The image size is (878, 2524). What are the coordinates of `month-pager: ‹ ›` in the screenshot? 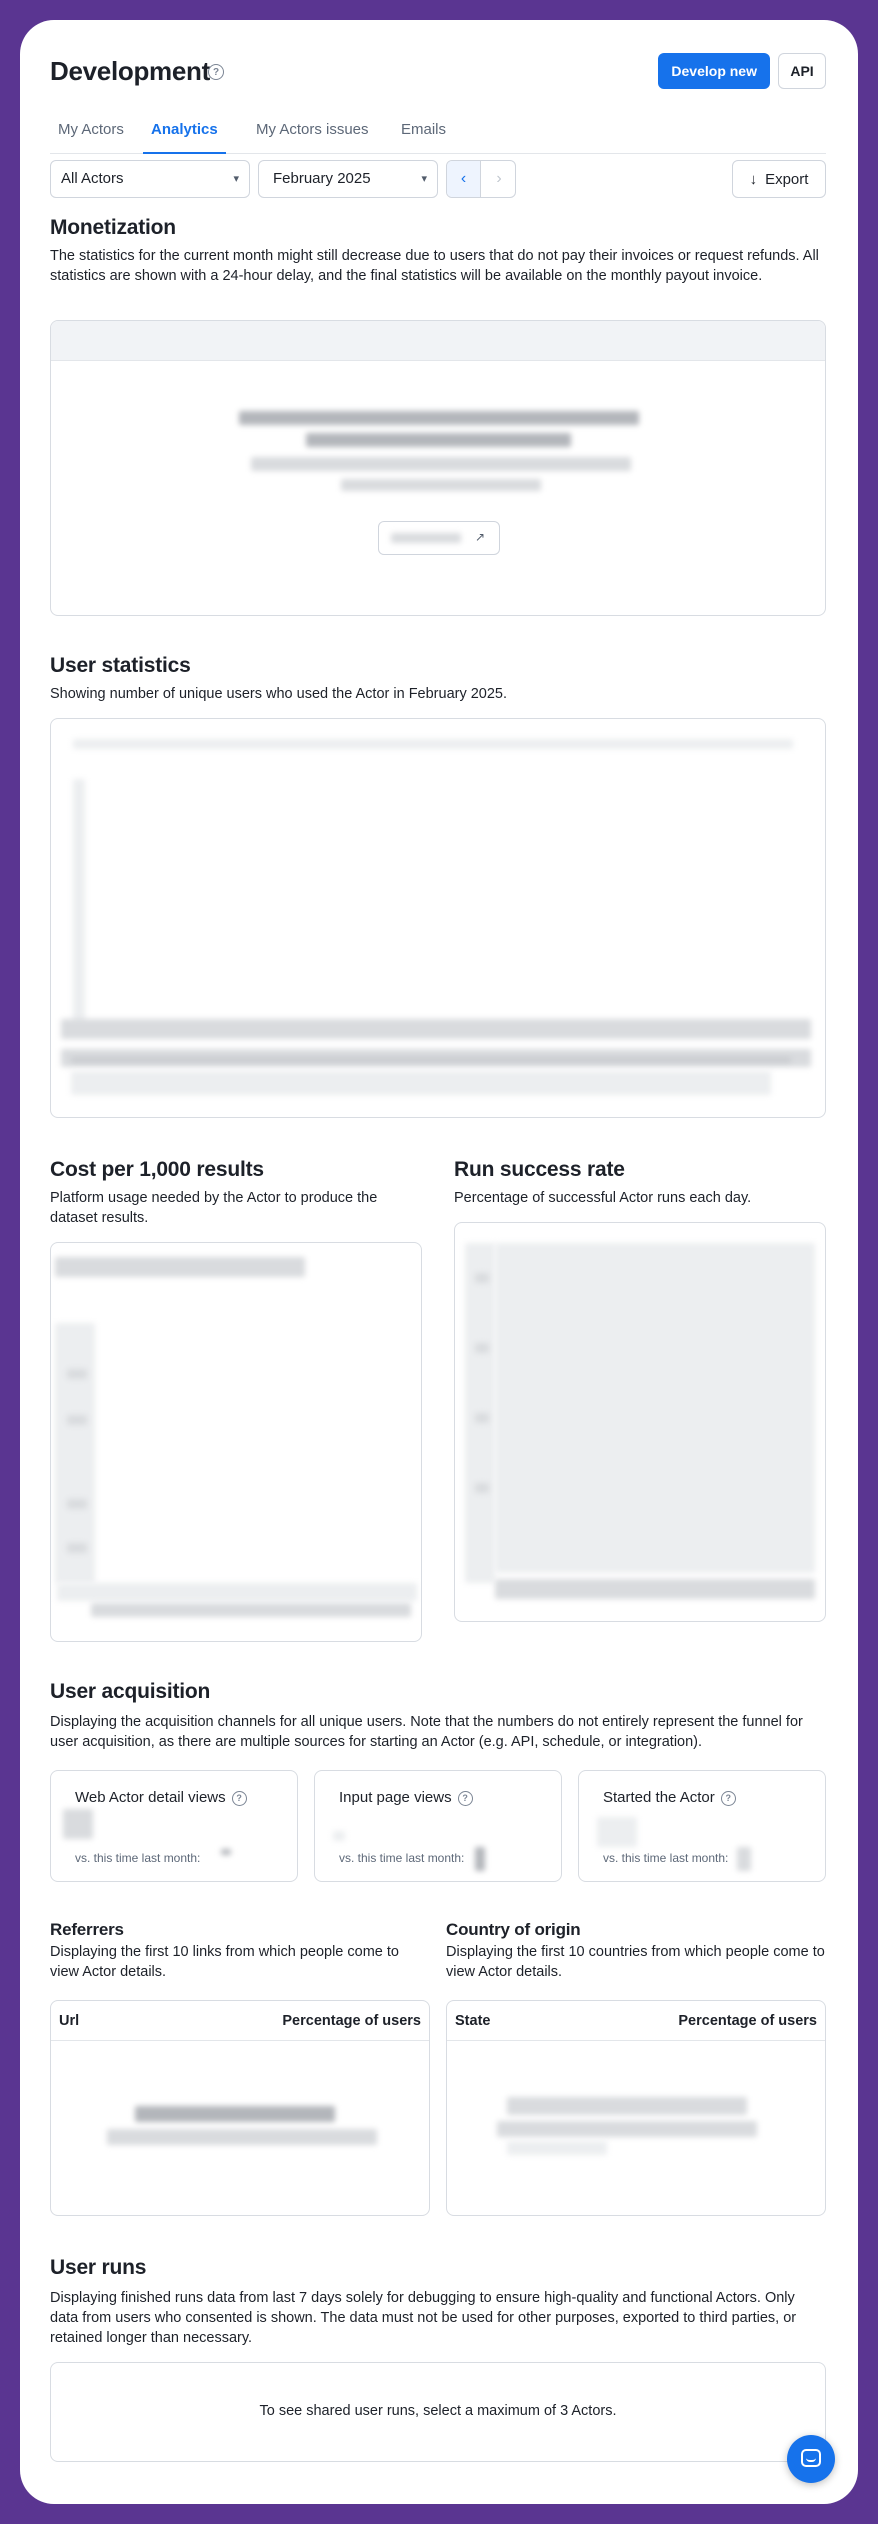 It's located at (481, 179).